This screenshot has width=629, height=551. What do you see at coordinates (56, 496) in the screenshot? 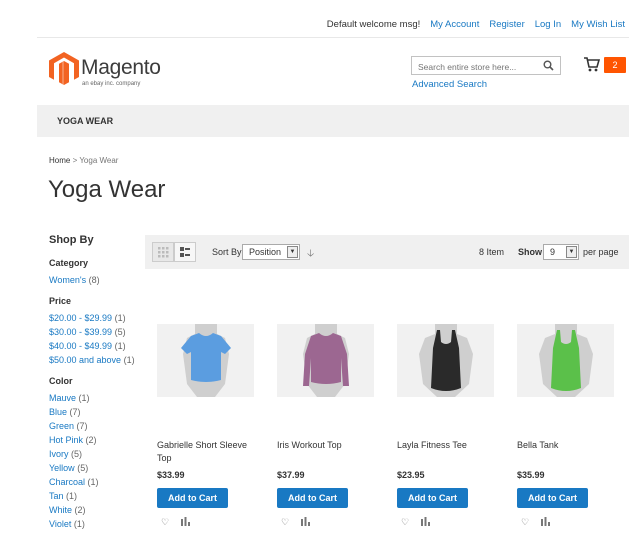
I see `filter-option-label: Tan` at bounding box center [56, 496].